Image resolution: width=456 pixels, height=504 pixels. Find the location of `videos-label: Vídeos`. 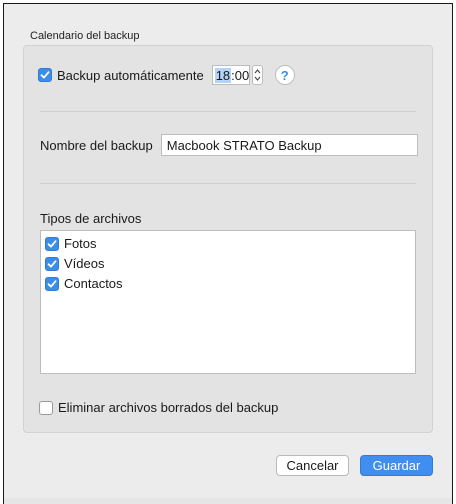

videos-label: Vídeos is located at coordinates (84, 263).